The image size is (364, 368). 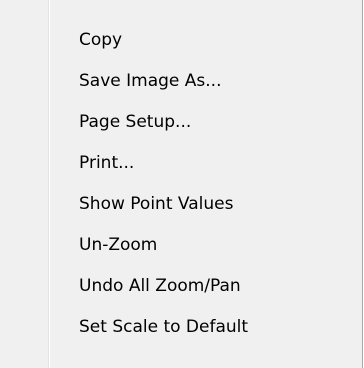 I want to click on menu-item-undo-all-zoom-pan: Undo All Zoom/Pan, so click(x=181, y=286).